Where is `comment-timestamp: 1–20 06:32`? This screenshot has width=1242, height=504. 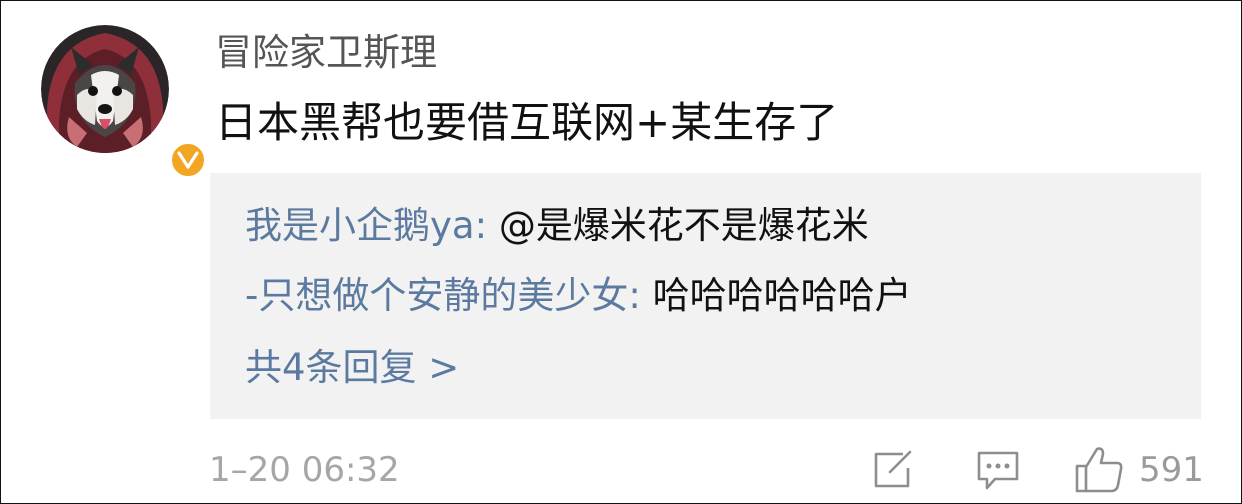 comment-timestamp: 1–20 06:32 is located at coordinates (304, 470).